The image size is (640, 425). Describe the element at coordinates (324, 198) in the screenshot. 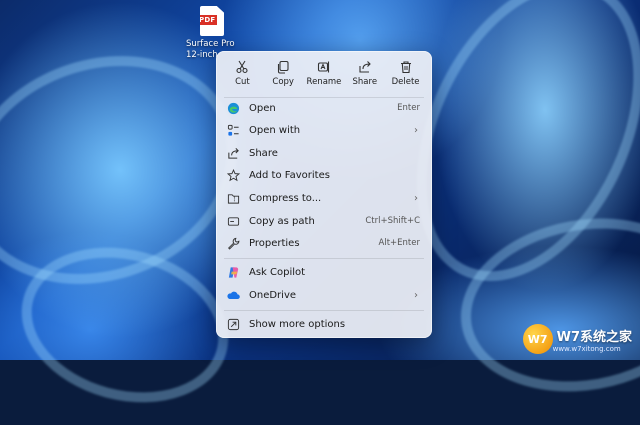

I see `menu-item-compress: Compress to... ›` at that location.